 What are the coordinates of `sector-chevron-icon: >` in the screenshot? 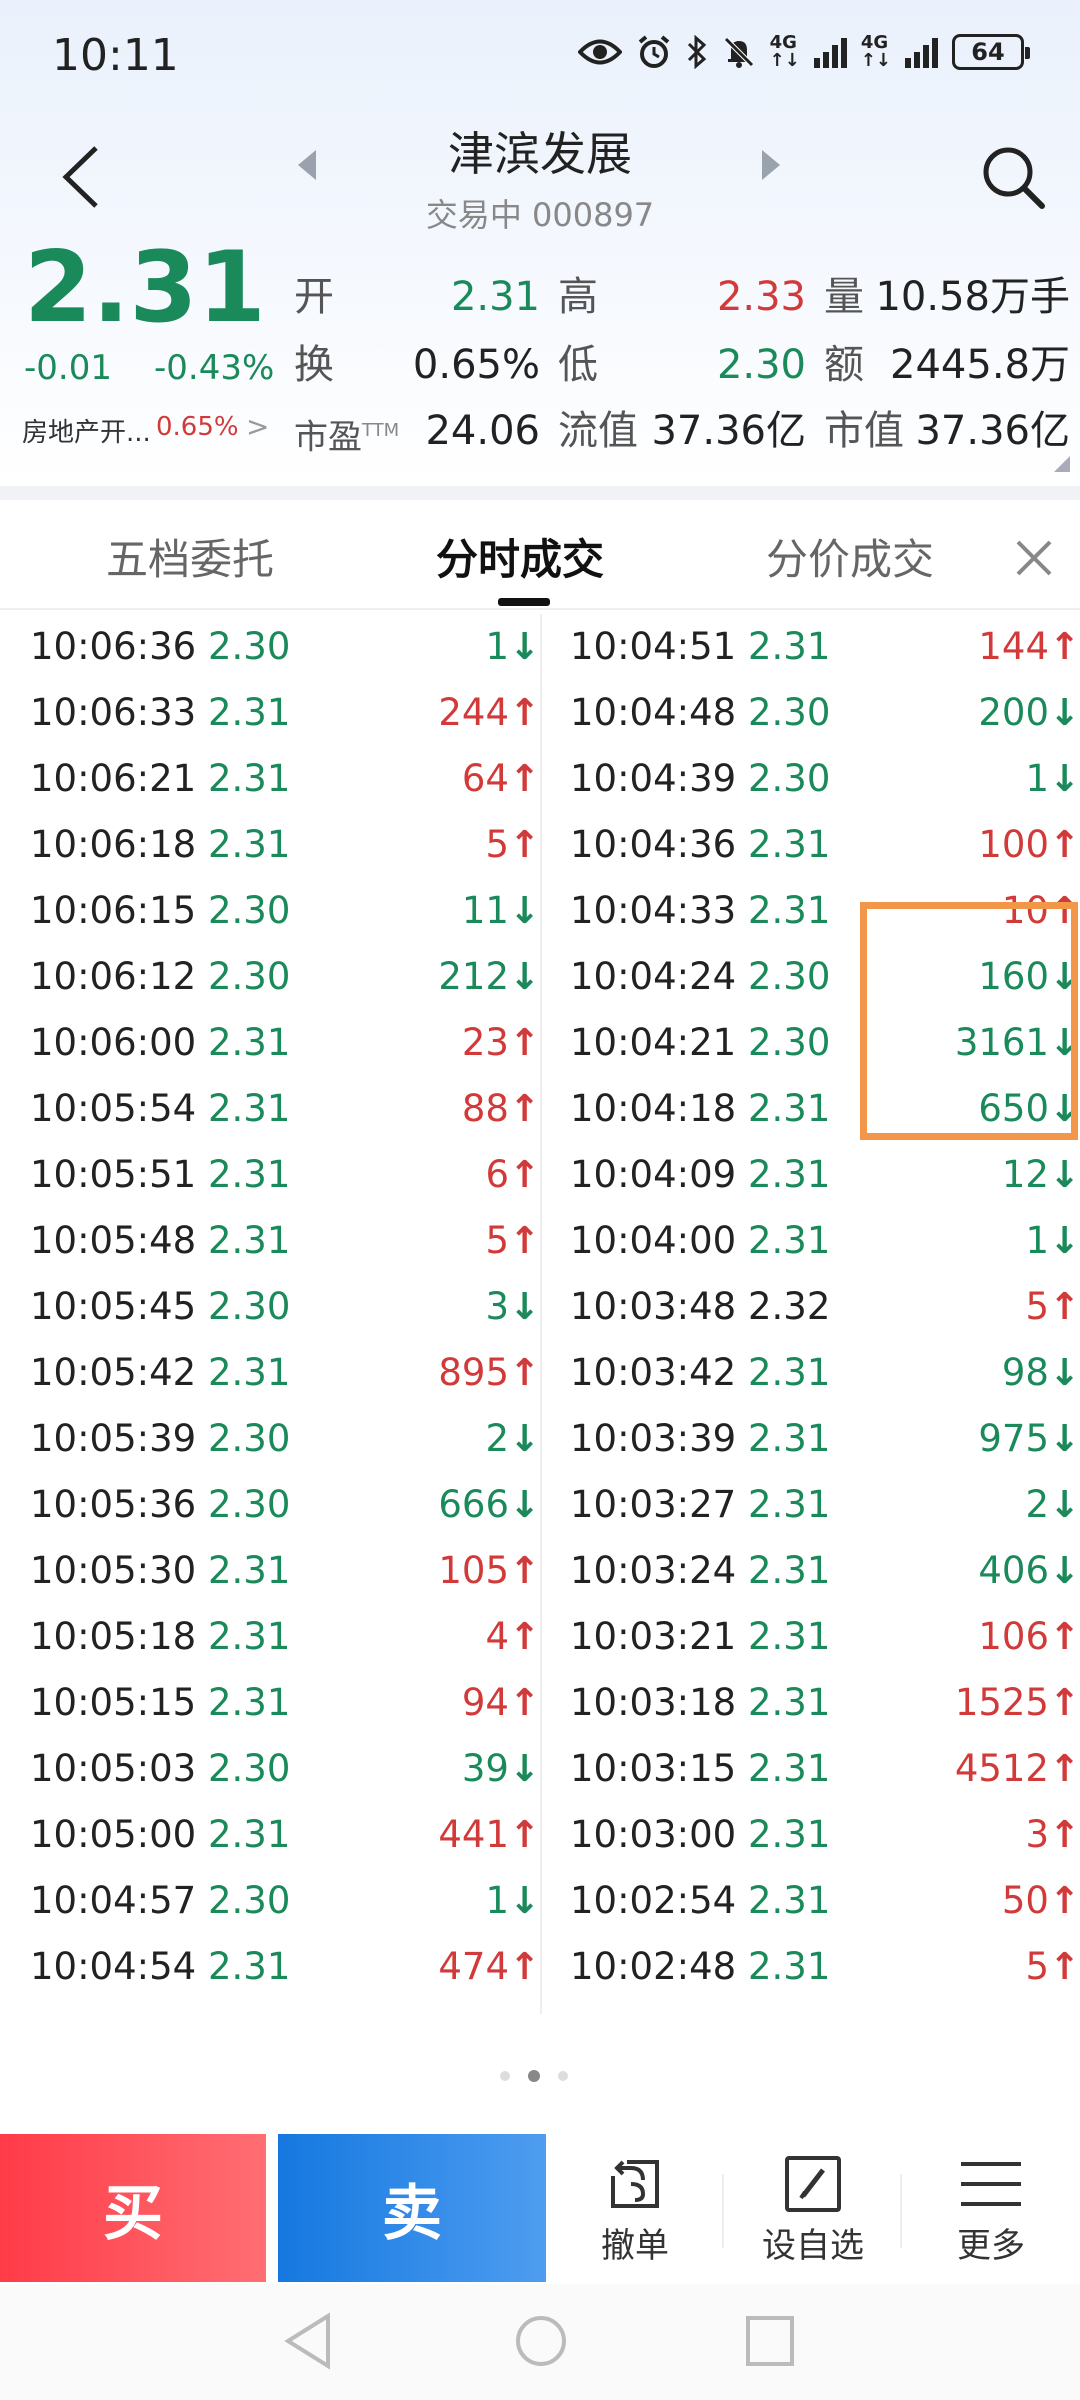 It's located at (257, 426).